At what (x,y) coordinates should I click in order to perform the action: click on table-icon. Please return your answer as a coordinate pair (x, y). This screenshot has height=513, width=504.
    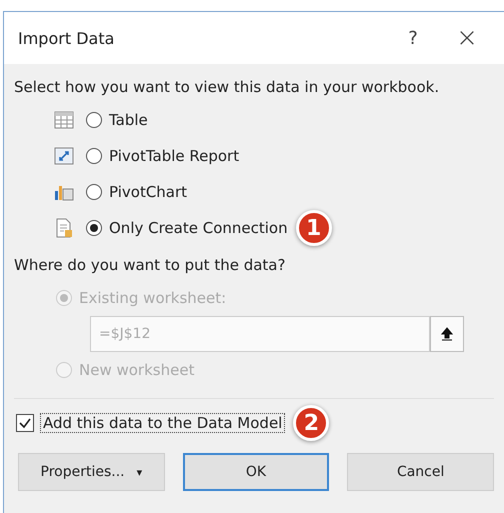
    Looking at the image, I should click on (64, 120).